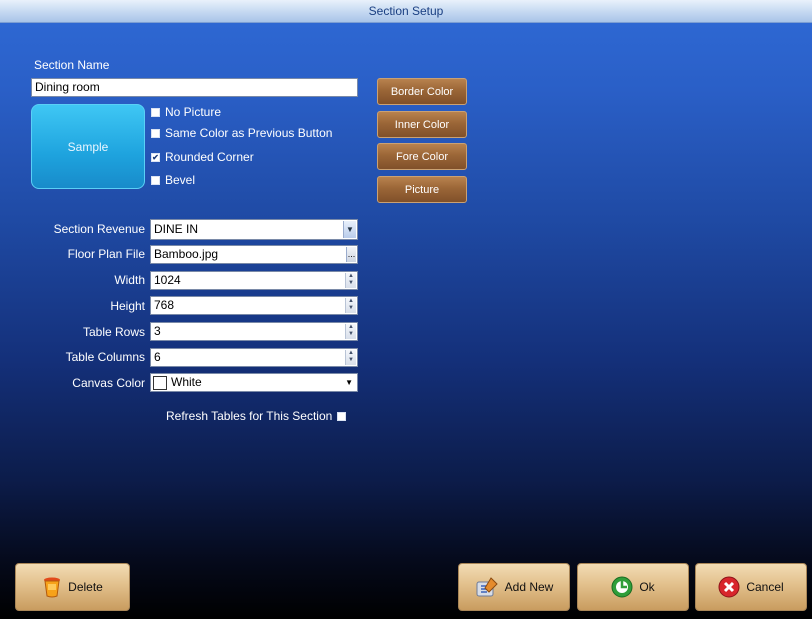 The height and width of the screenshot is (619, 812). What do you see at coordinates (254, 382) in the screenshot?
I see `canvas-color-select: White ▼` at bounding box center [254, 382].